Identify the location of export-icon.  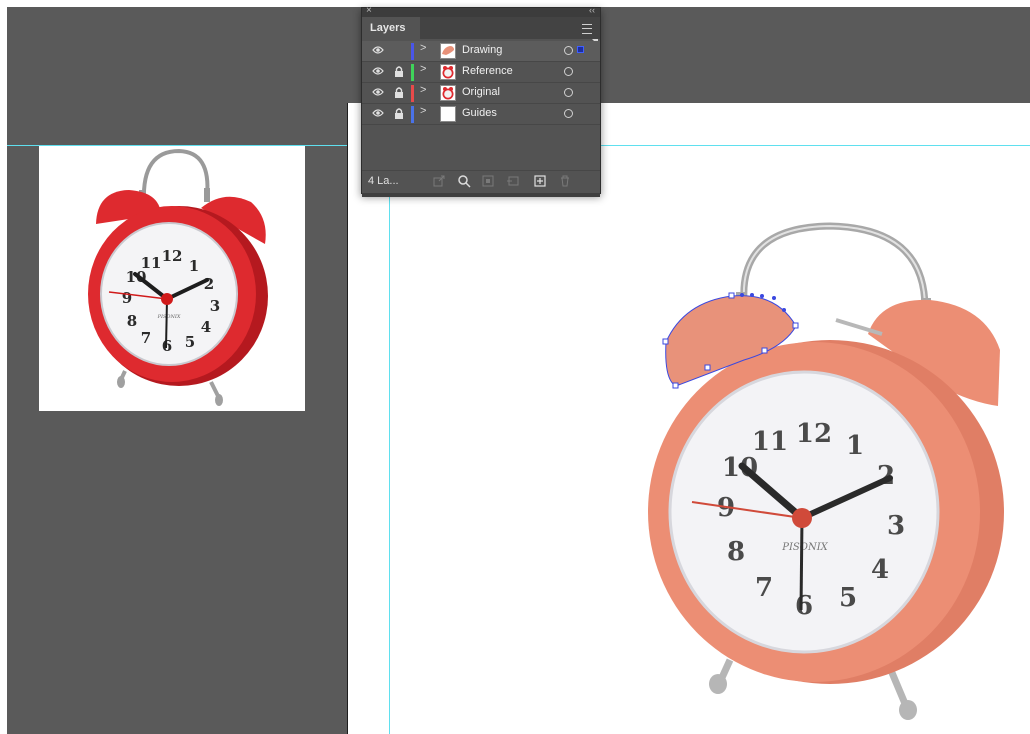
(439, 181).